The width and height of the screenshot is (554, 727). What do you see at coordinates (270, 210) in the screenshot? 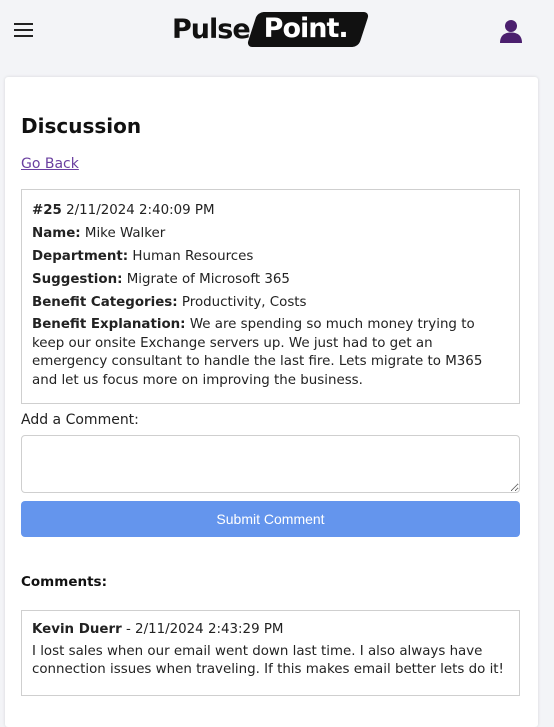
I see `suggestion-header-row: #25 2/11/2024 2:40:09 PM` at bounding box center [270, 210].